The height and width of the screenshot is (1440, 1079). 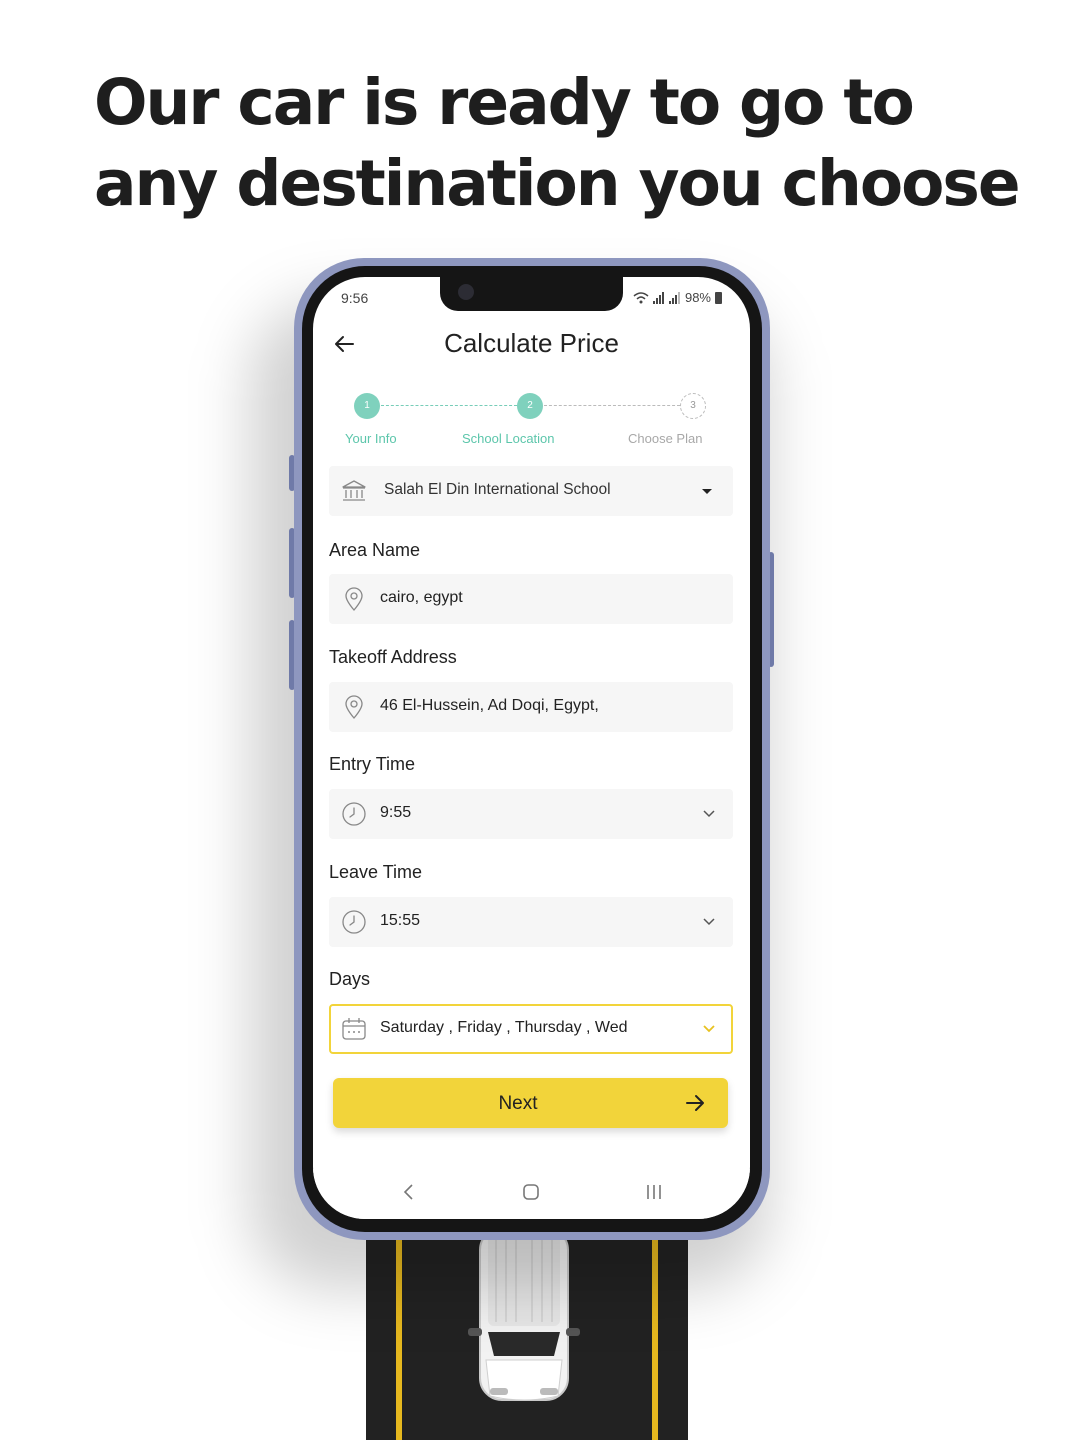 I want to click on nav-home-icon, so click(x=531, y=1192).